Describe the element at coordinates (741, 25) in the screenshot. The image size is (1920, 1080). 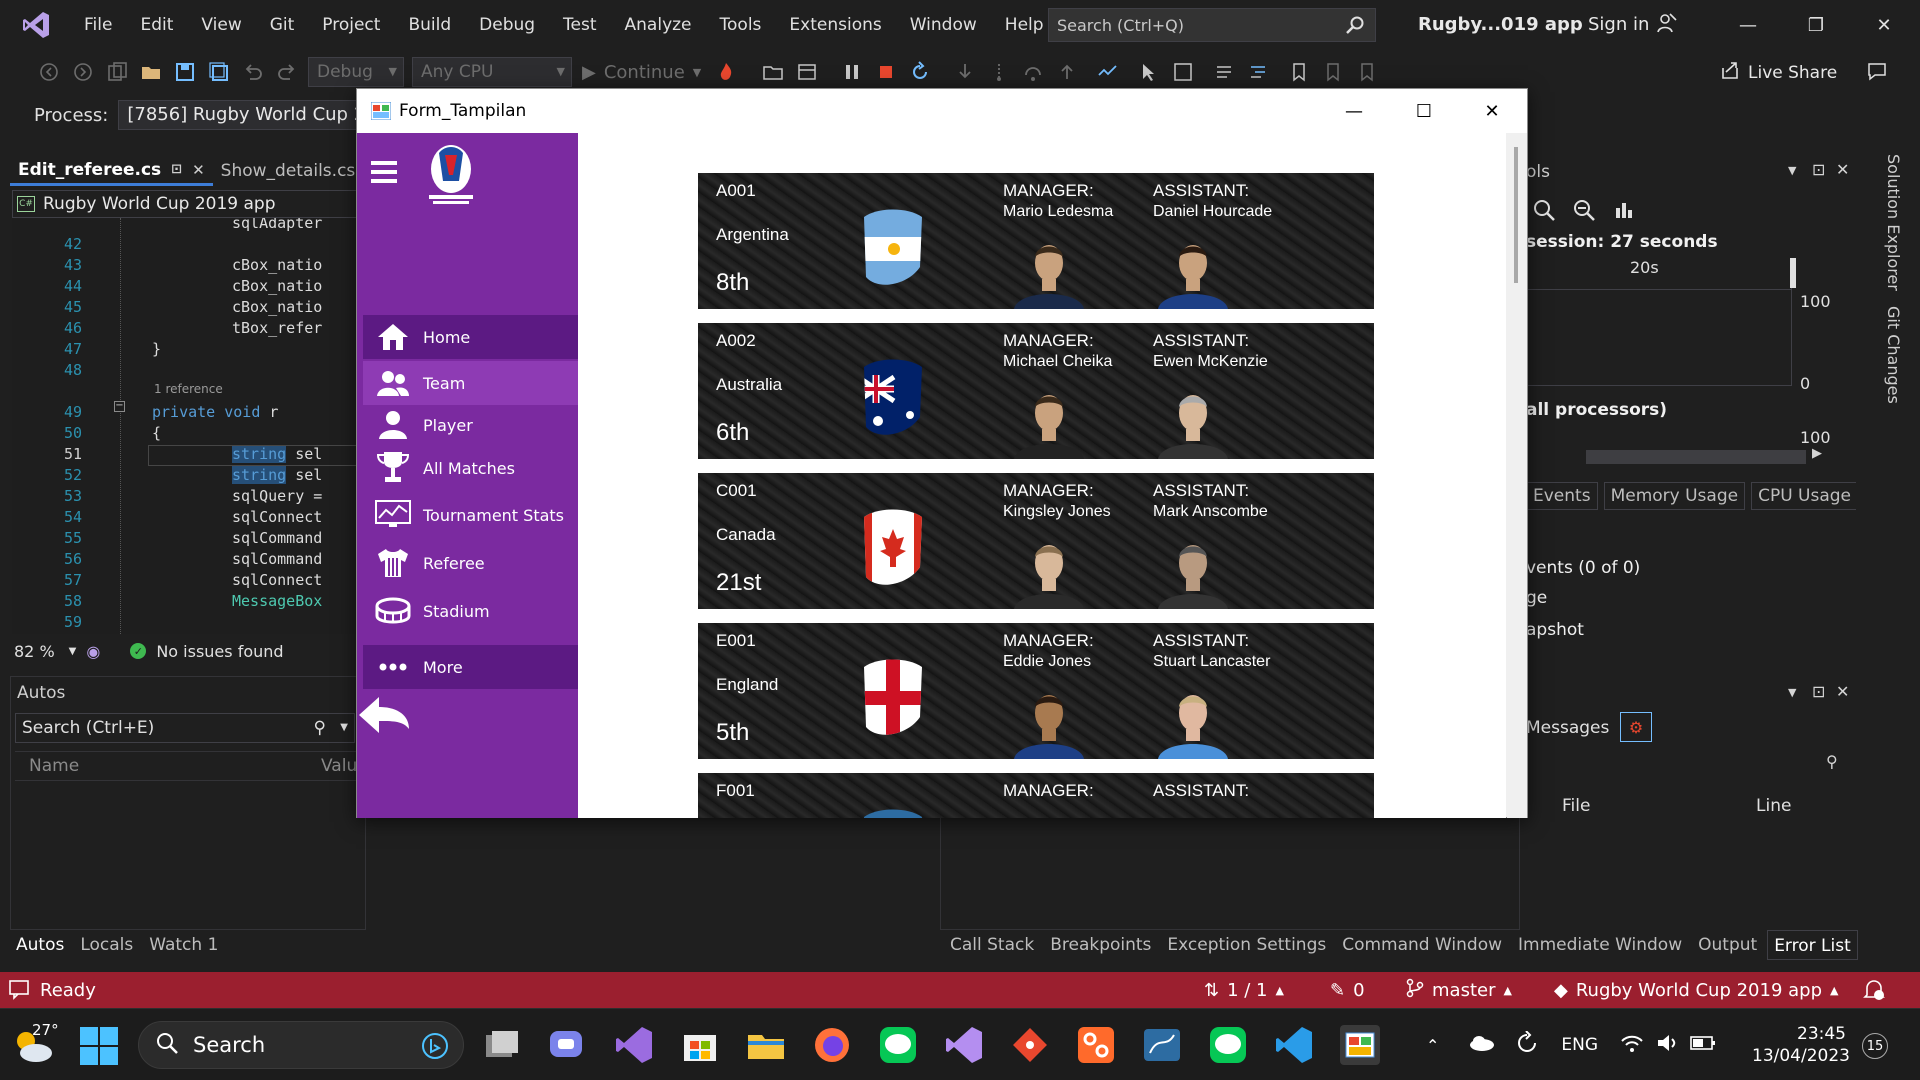
I see `menu-tools: Tools` at that location.